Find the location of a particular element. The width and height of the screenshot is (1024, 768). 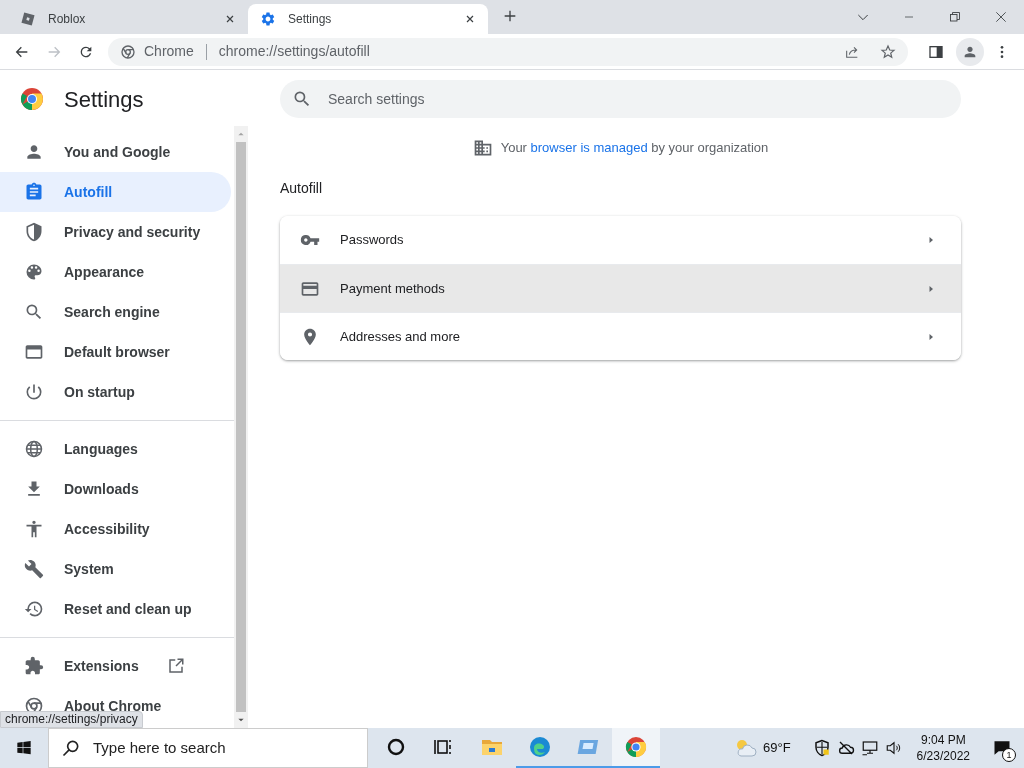

sidebar-item: Appearance is located at coordinates (115, 272).